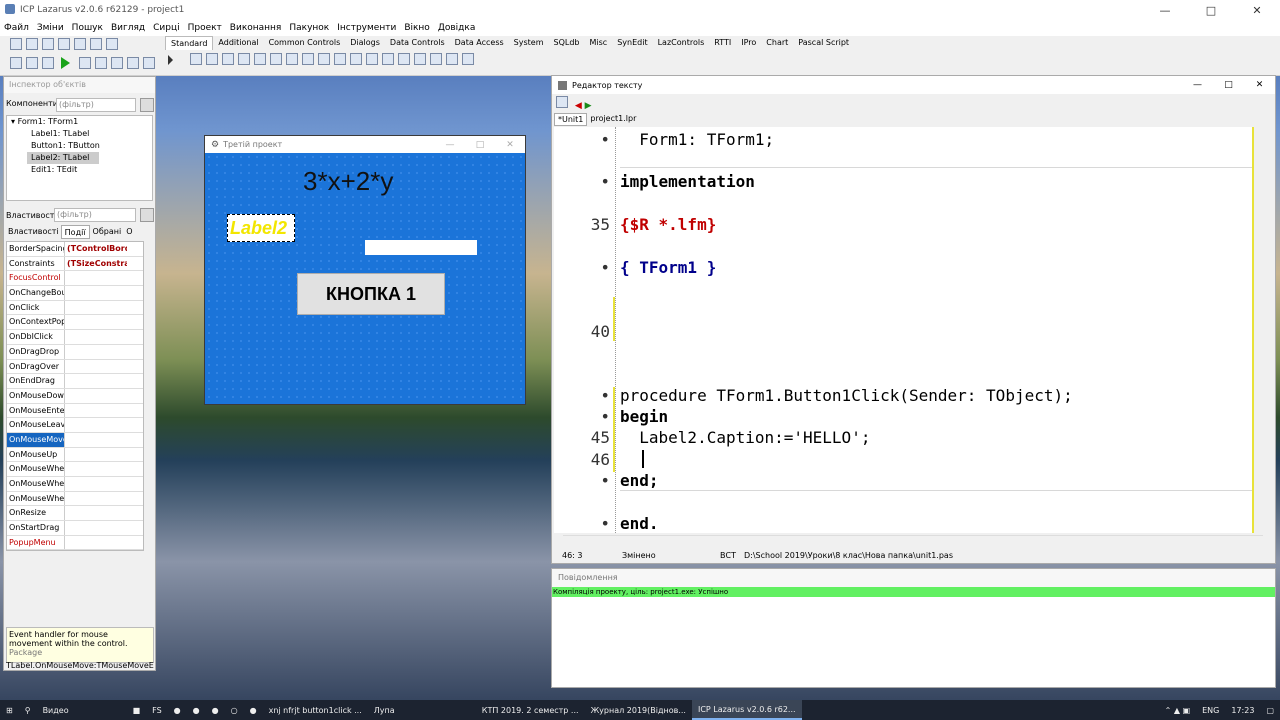 The height and width of the screenshot is (720, 1280). Describe the element at coordinates (79, 122) in the screenshot. I see `tree-item-form1: ▾ Form1: TForm1` at that location.